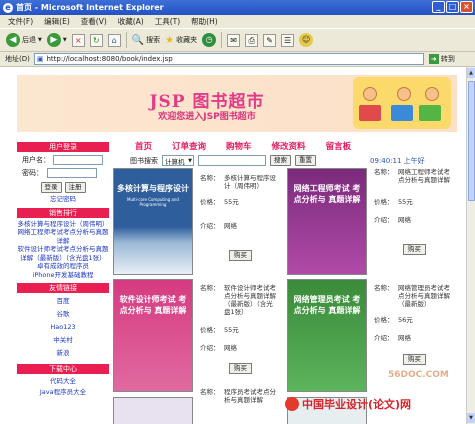 The image size is (475, 424). What do you see at coordinates (17, 59) in the screenshot?
I see `address-label: 地址(D)` at bounding box center [17, 59].